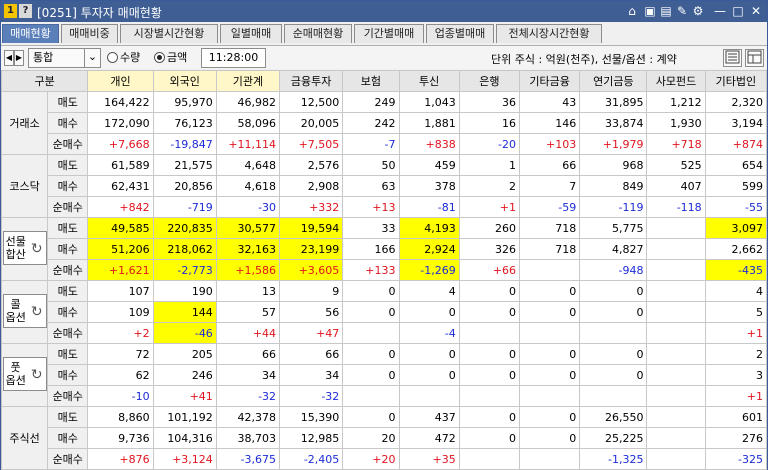 Image resolution: width=768 pixels, height=470 pixels. What do you see at coordinates (429, 438) in the screenshot?
I see `data-cell: 472` at bounding box center [429, 438].